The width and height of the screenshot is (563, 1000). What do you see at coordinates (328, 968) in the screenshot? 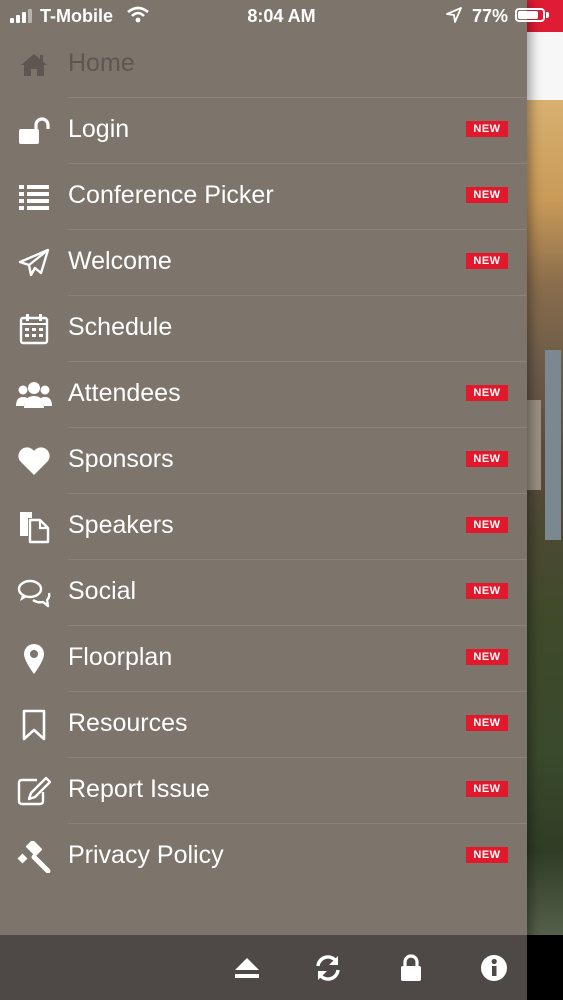
I see `refresh-icon` at bounding box center [328, 968].